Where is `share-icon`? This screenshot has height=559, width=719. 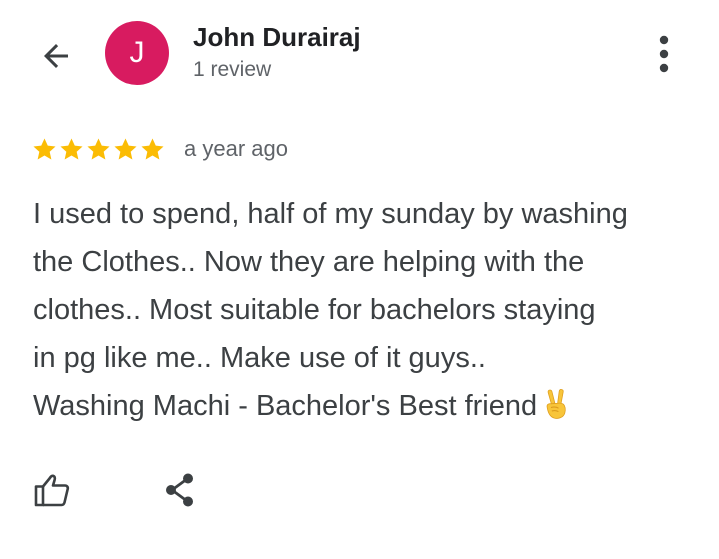 share-icon is located at coordinates (179, 490).